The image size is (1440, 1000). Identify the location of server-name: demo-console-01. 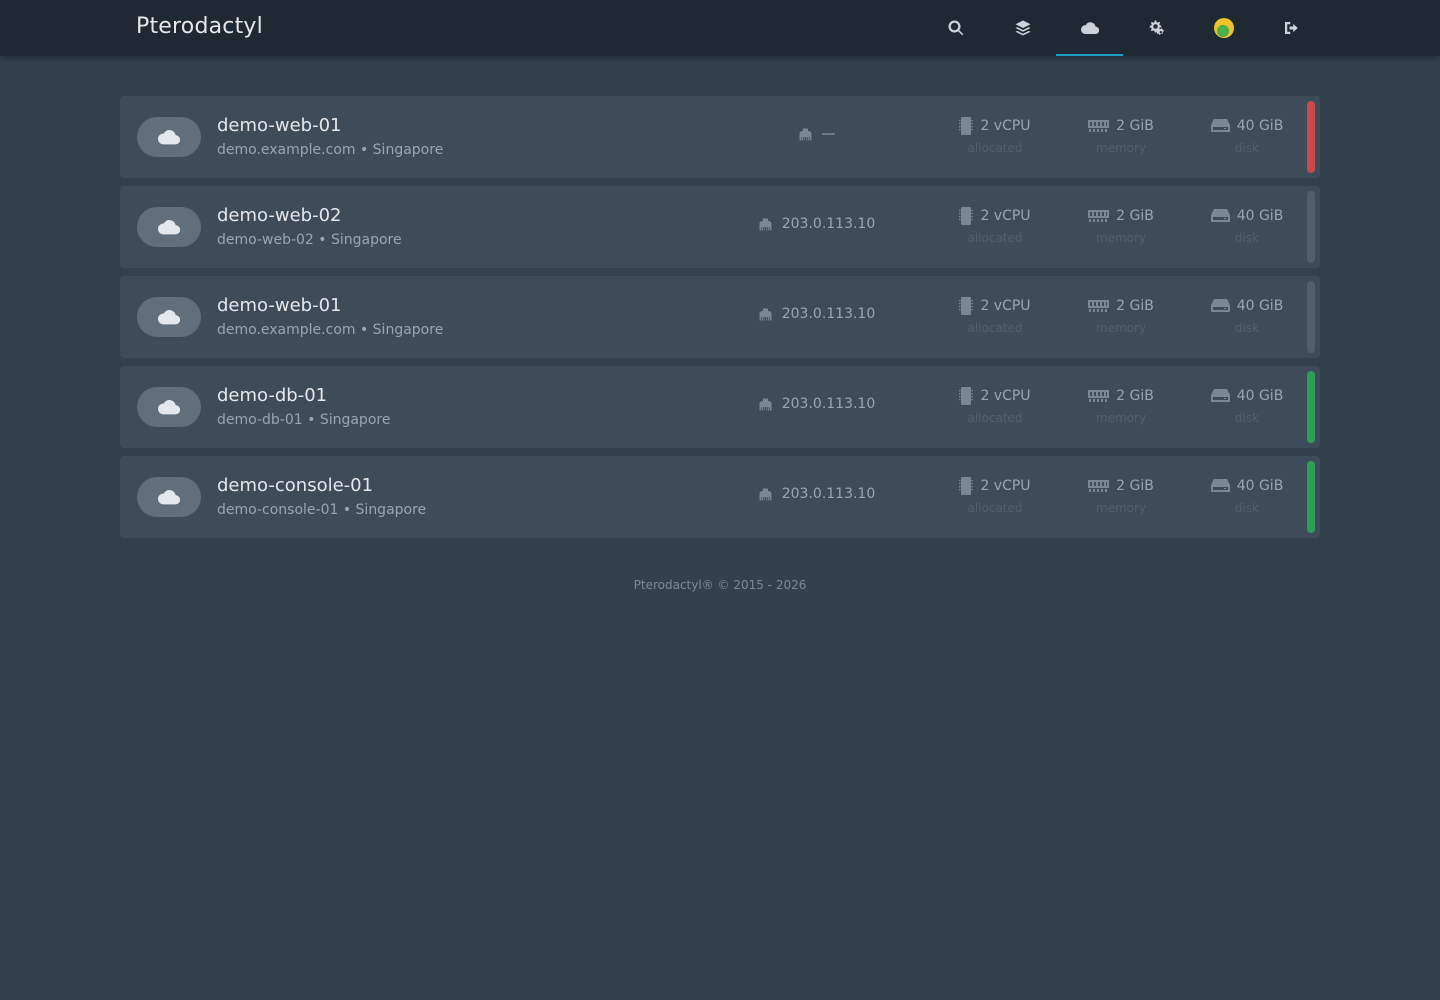
(295, 485).